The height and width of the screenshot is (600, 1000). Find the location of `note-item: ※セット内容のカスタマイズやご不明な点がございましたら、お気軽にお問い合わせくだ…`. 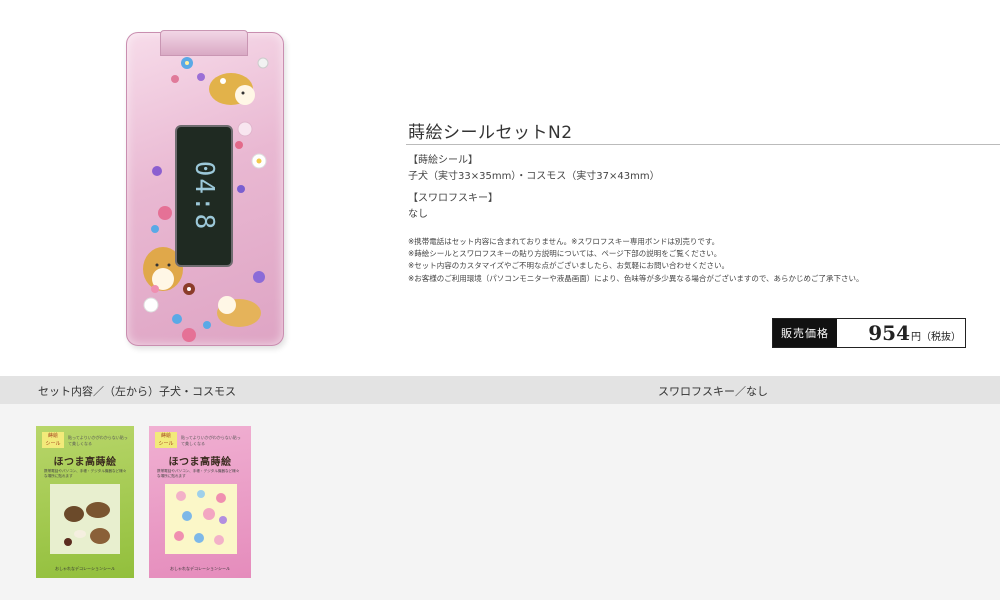

note-item: ※セット内容のカスタマイズやご不明な点がございましたら、お気軽にお問い合わせくだ… is located at coordinates (569, 266).